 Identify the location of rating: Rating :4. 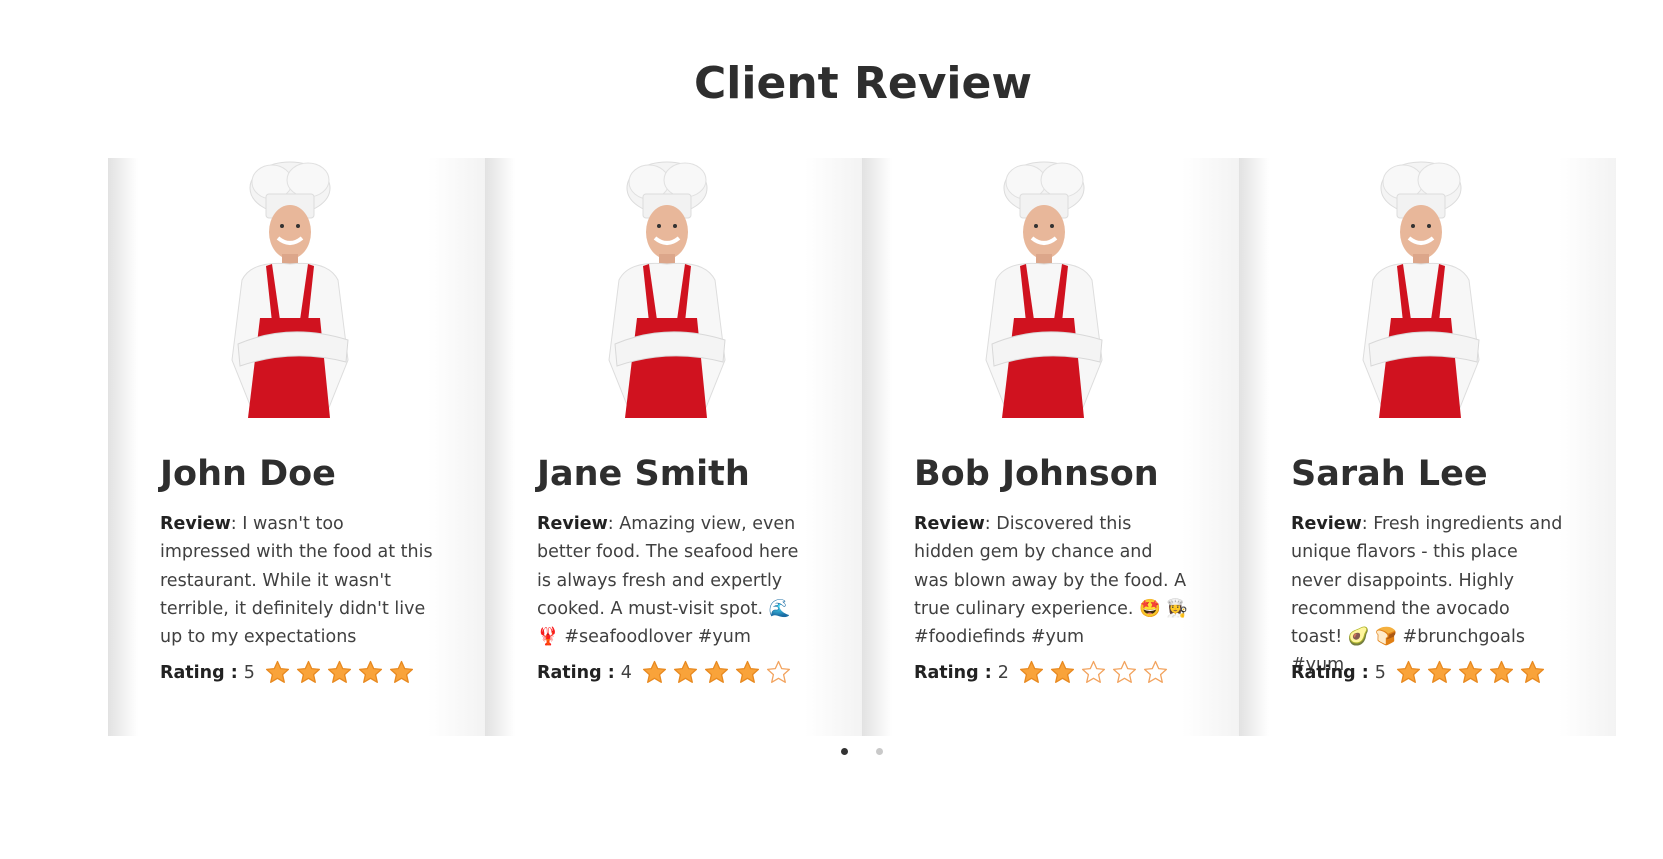
(667, 672).